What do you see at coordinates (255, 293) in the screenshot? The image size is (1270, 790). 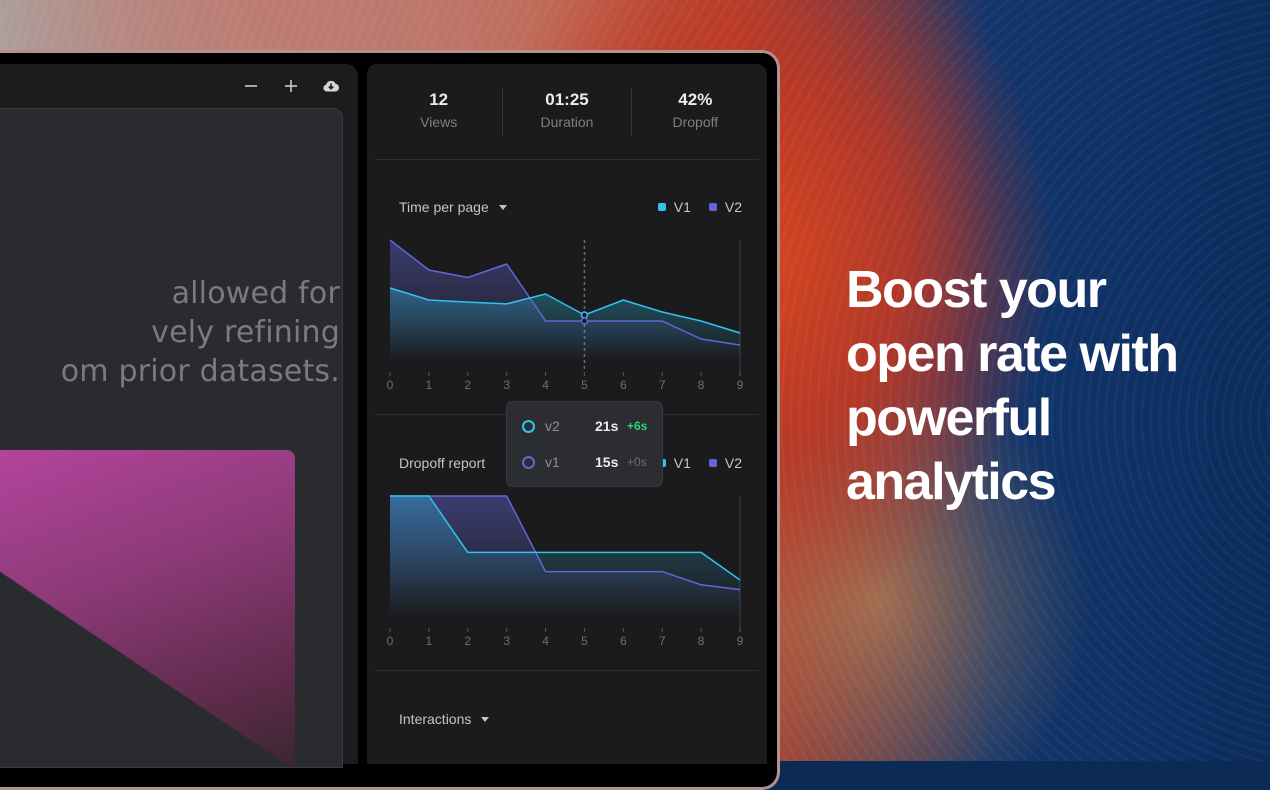 I see `canvas-text-line: allowed for` at bounding box center [255, 293].